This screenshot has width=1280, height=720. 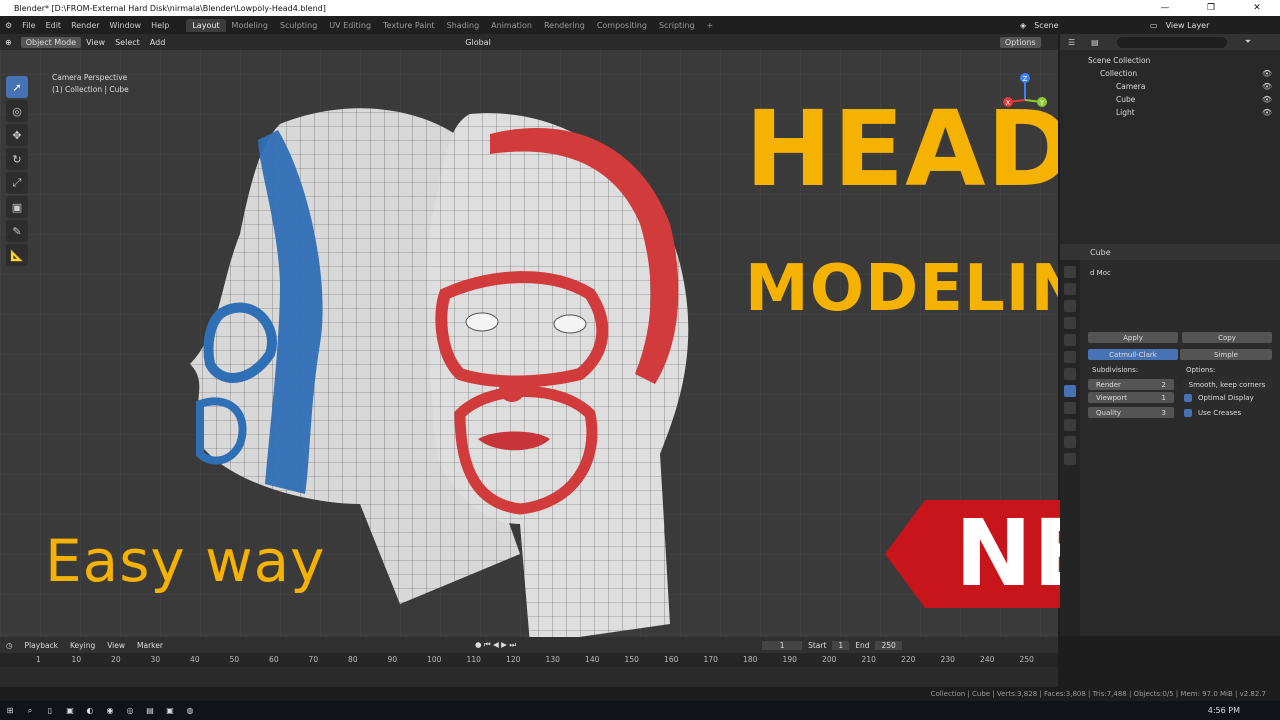 What do you see at coordinates (158, 42) in the screenshot?
I see `add-menu: Add` at bounding box center [158, 42].